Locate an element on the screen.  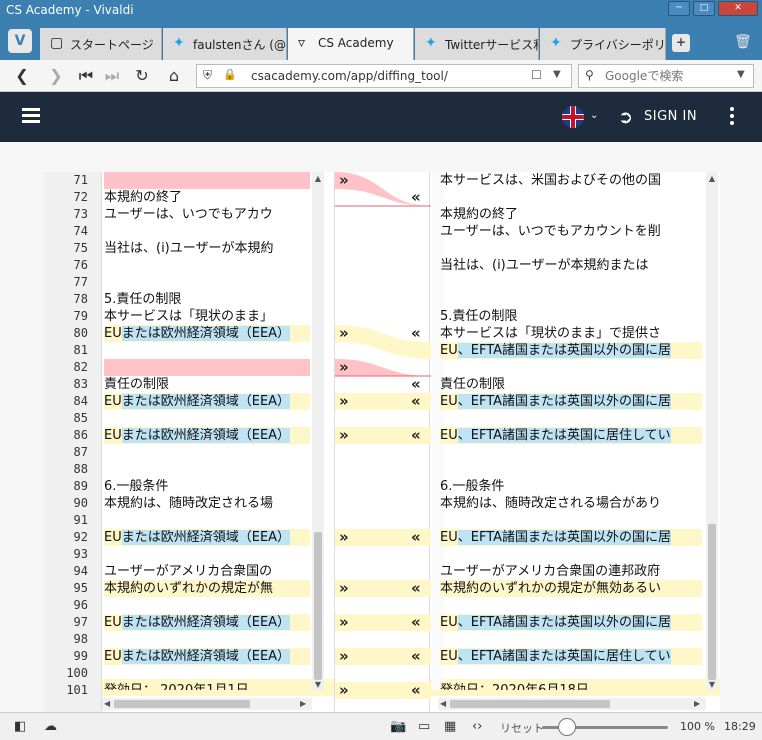
right-horizontal-scrollbar: ◀ ▶ is located at coordinates (572, 704).